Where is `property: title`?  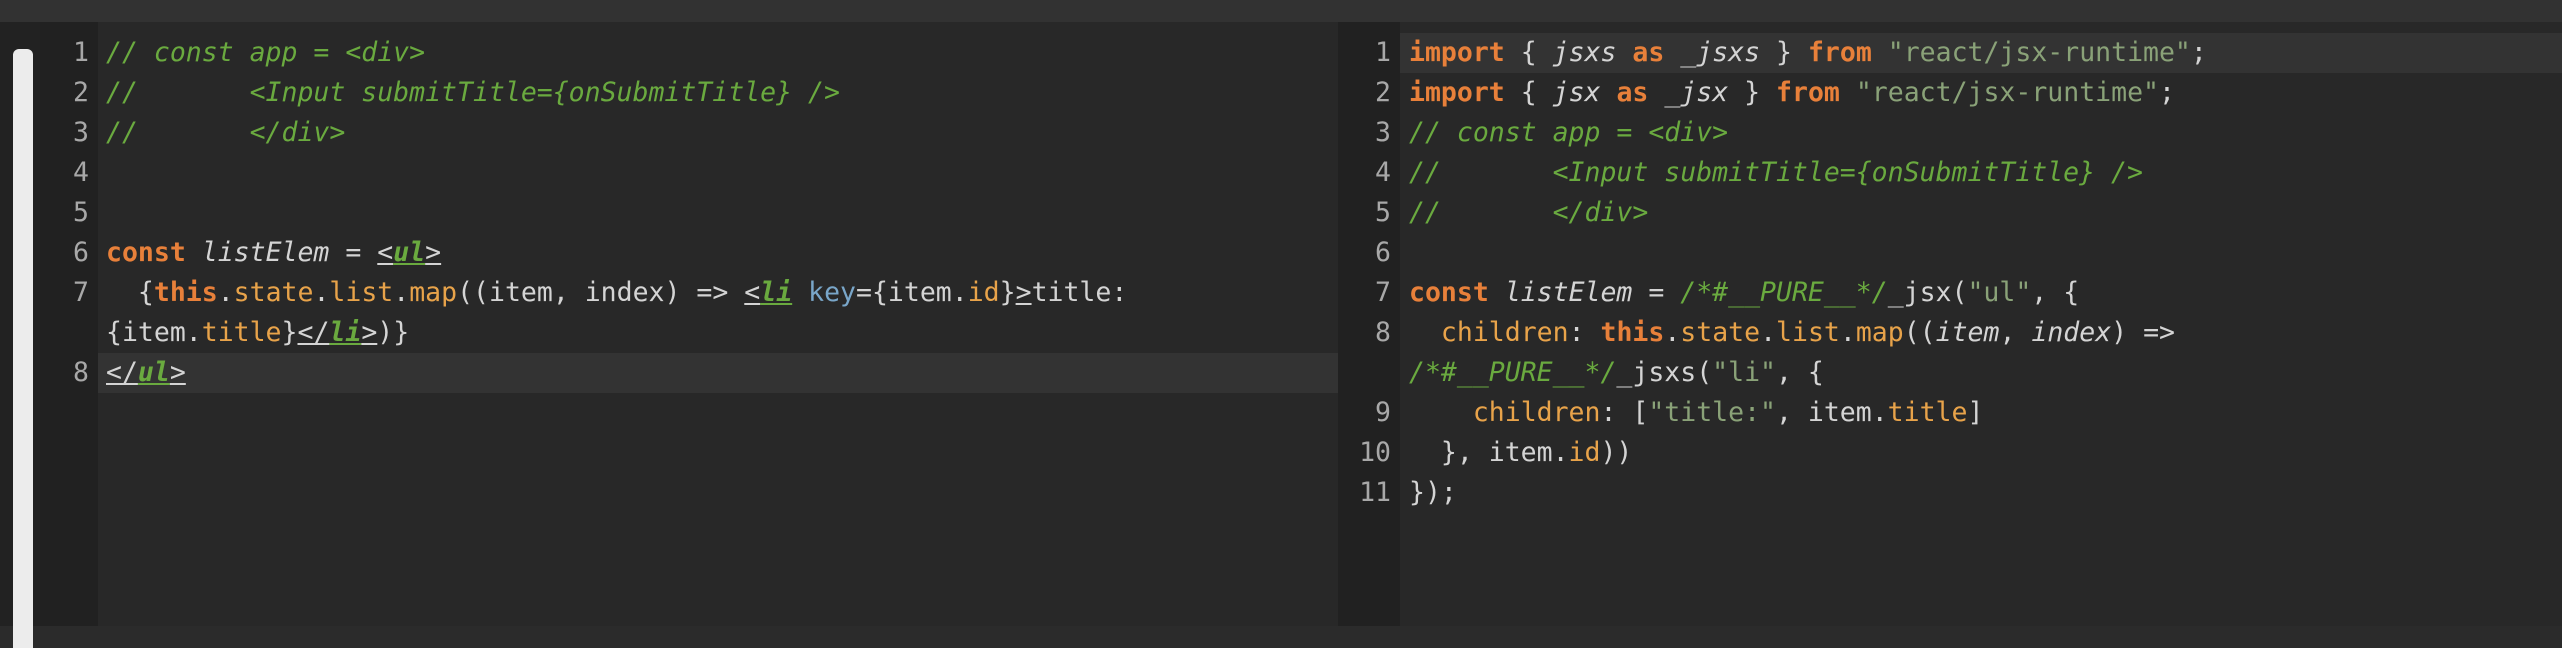 property: title is located at coordinates (241, 332).